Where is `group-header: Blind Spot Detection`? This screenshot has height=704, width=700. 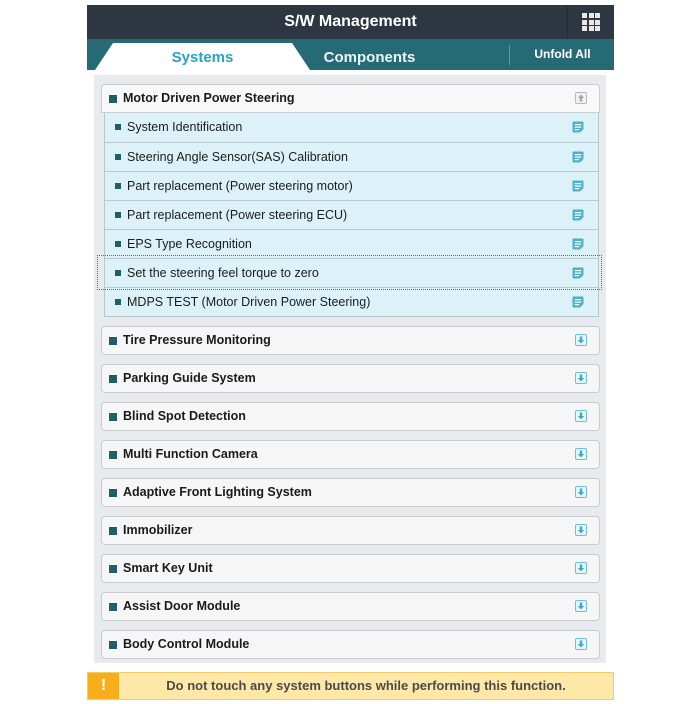
group-header: Blind Spot Detection is located at coordinates (350, 416).